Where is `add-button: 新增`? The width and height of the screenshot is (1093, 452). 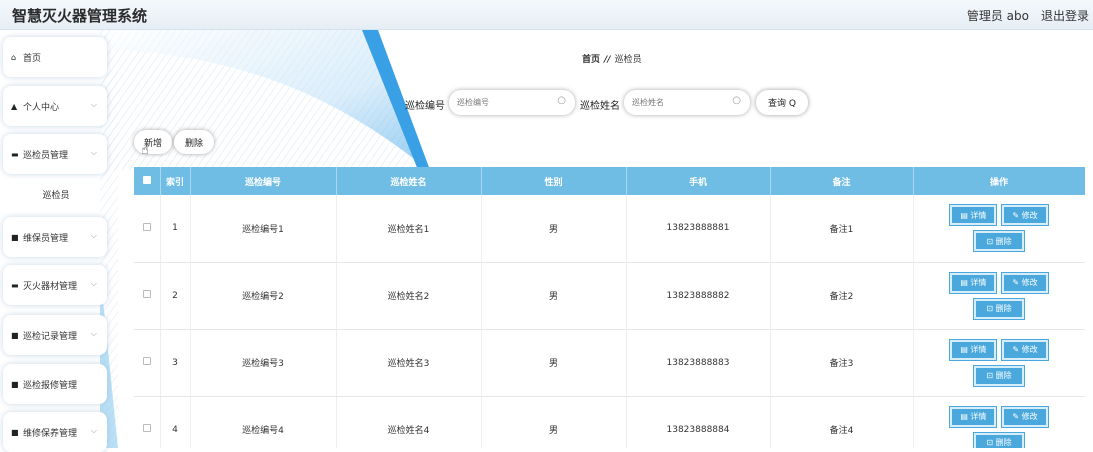 add-button: 新增 is located at coordinates (153, 142).